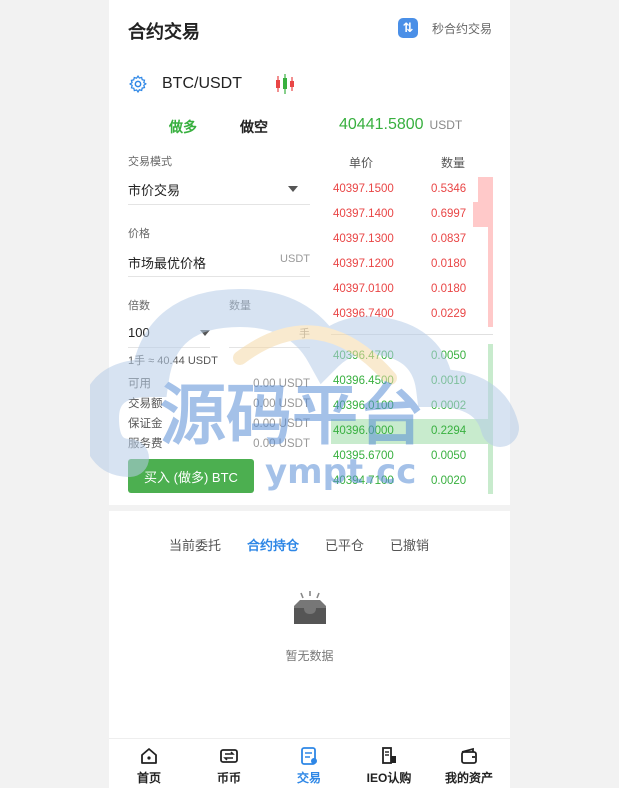 Image resolution: width=619 pixels, height=788 pixels. I want to click on price-unit: USDT, so click(295, 259).